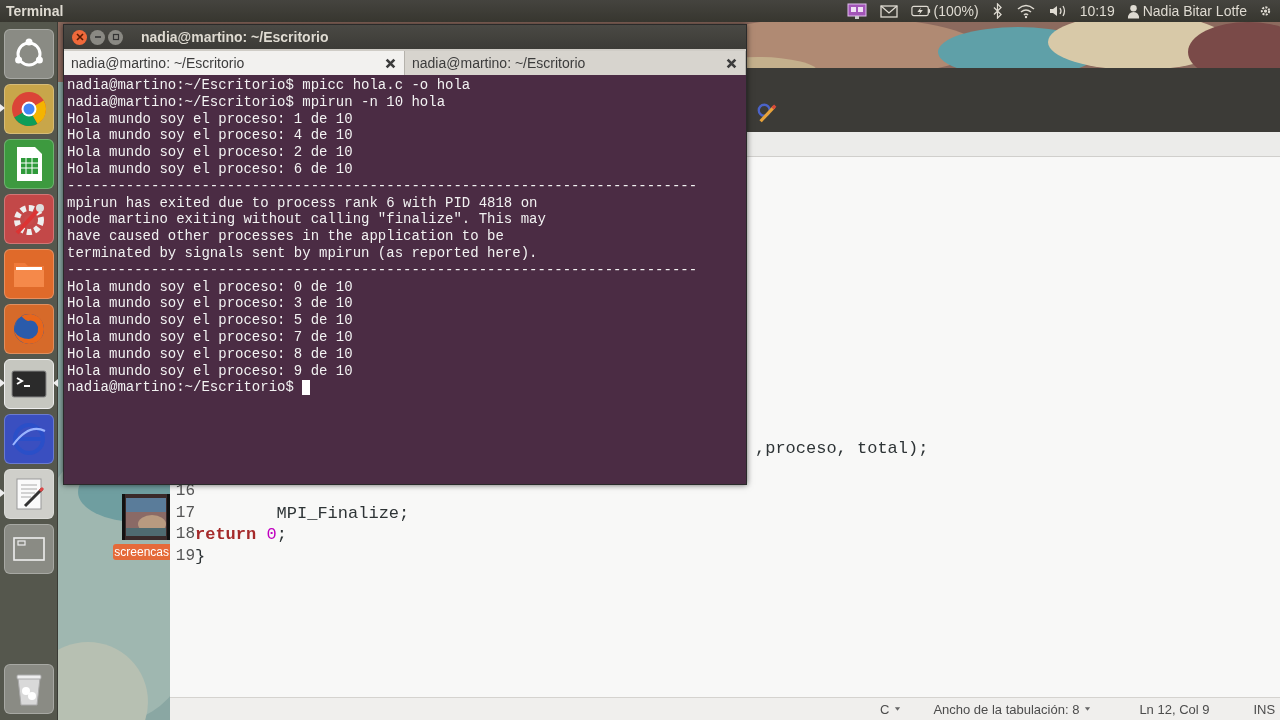 The image size is (1280, 720). What do you see at coordinates (956, 11) in the screenshot?
I see `battery-level: (100%)` at bounding box center [956, 11].